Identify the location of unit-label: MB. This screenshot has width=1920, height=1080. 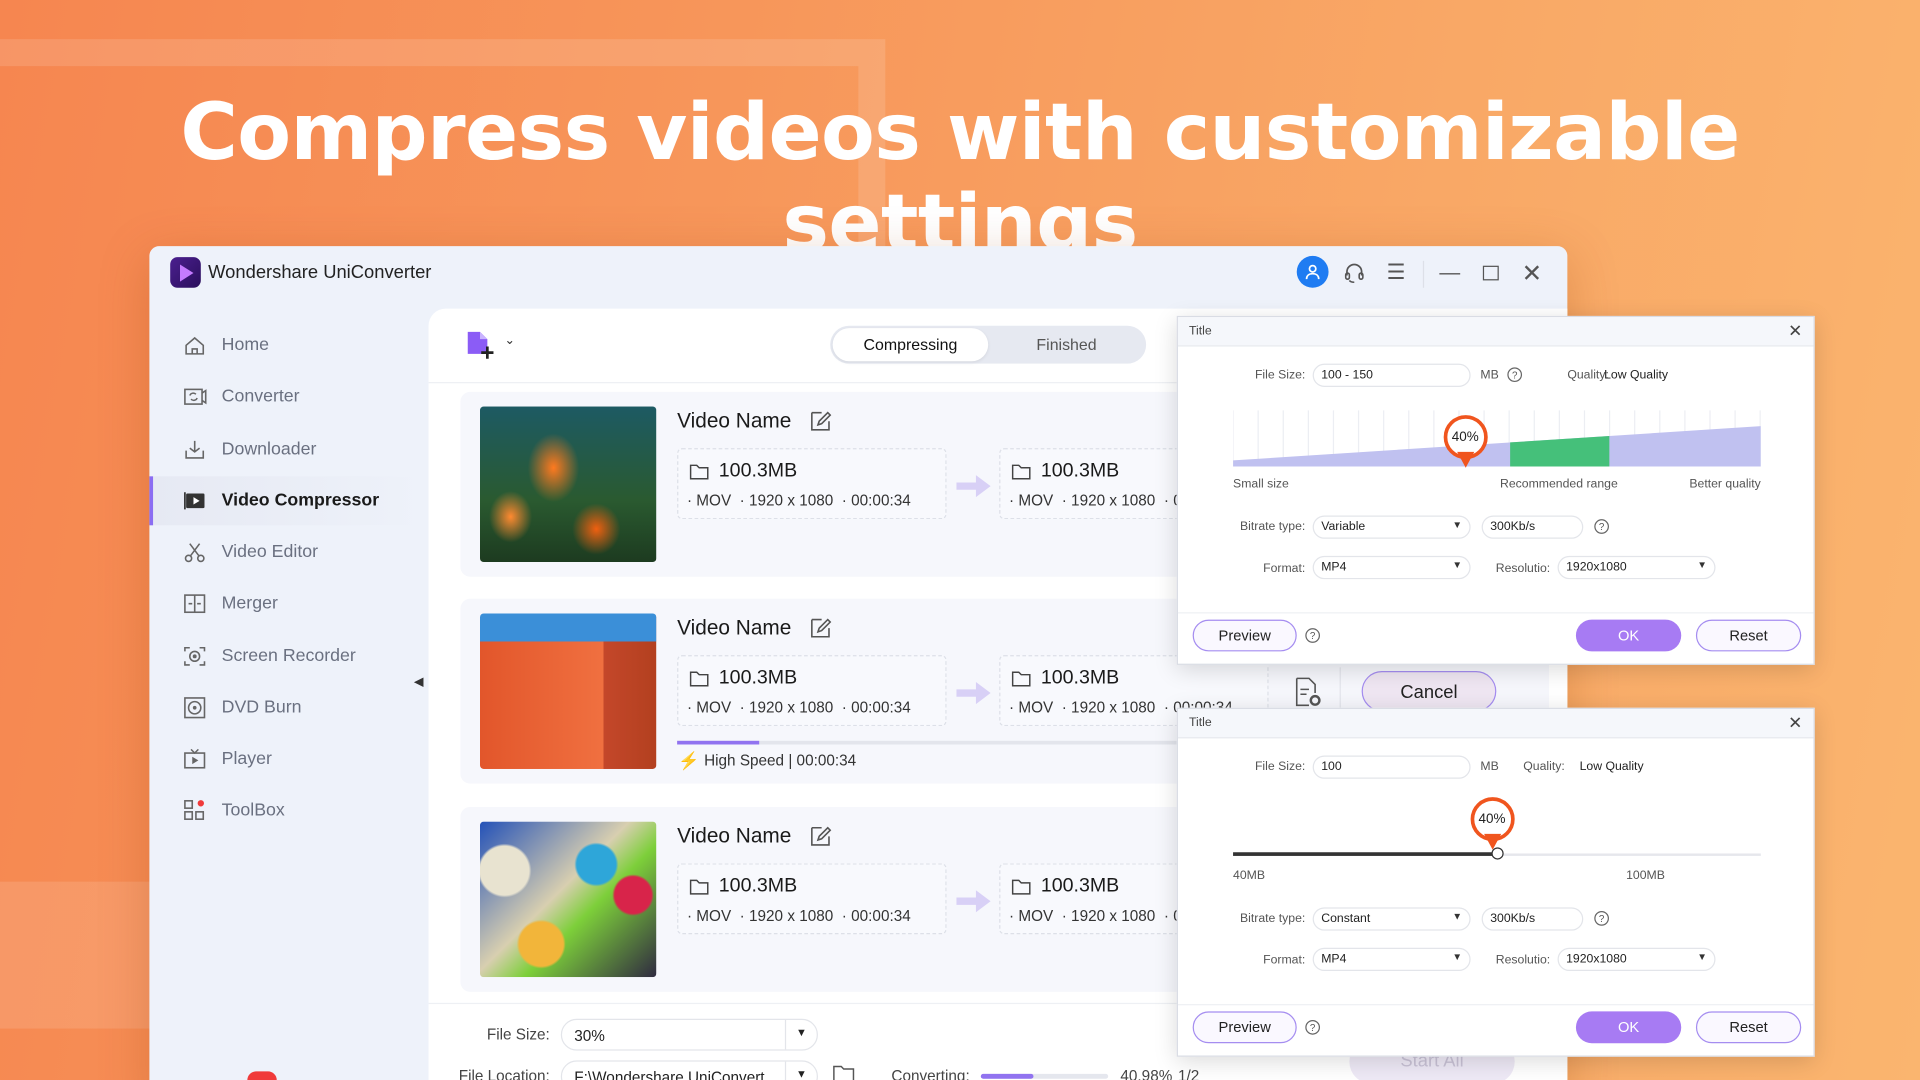
(1489, 375).